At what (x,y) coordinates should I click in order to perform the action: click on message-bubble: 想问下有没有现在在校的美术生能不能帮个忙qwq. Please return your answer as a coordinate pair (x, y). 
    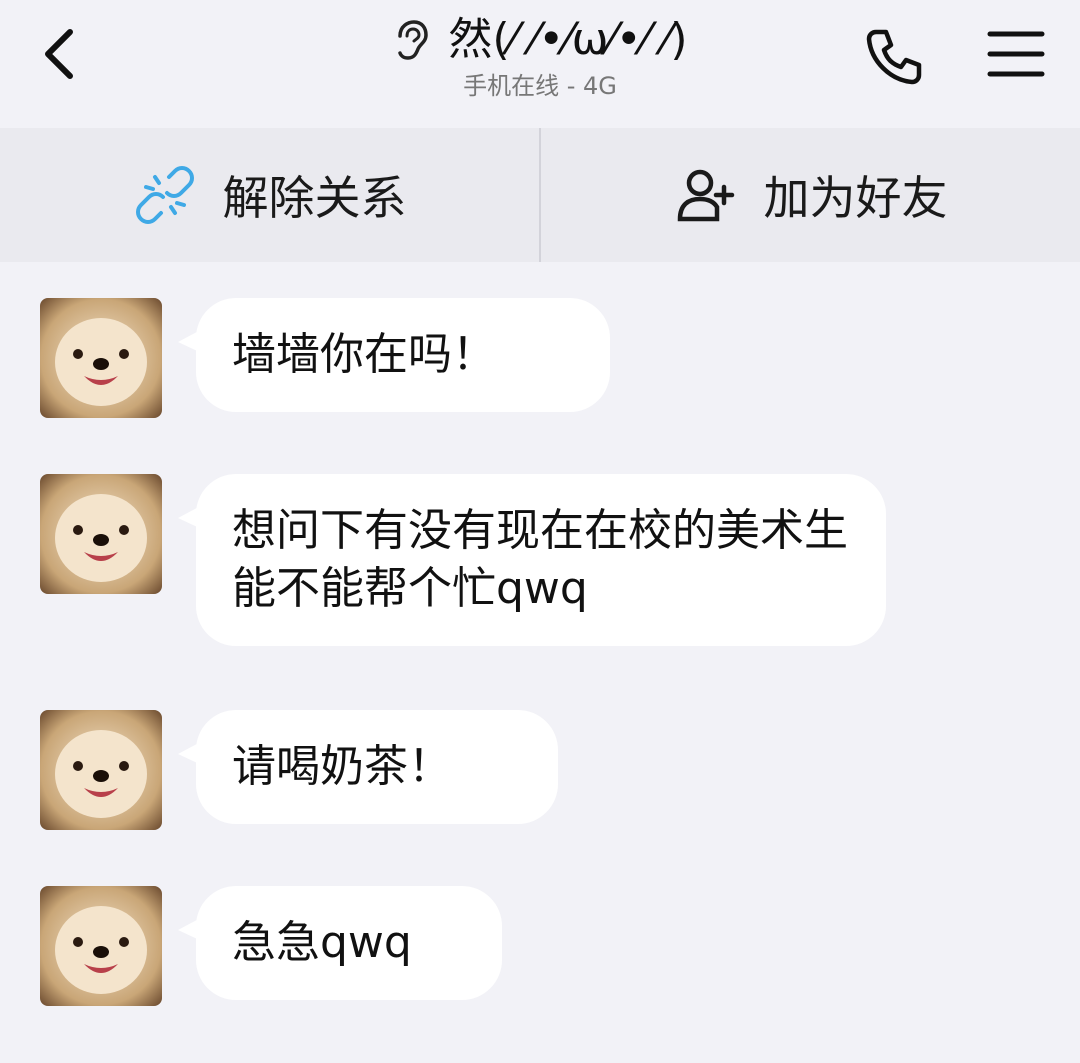
    Looking at the image, I should click on (532, 560).